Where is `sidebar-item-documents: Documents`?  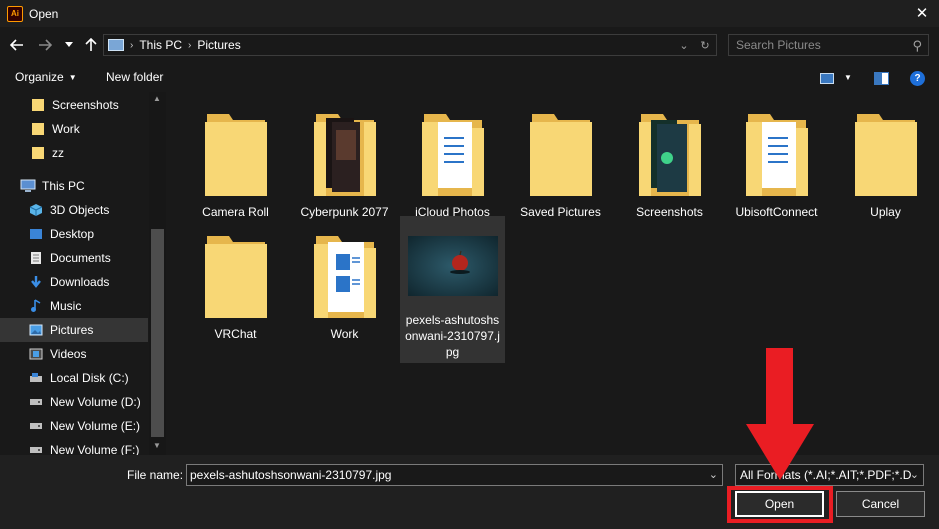 sidebar-item-documents: Documents is located at coordinates (74, 258).